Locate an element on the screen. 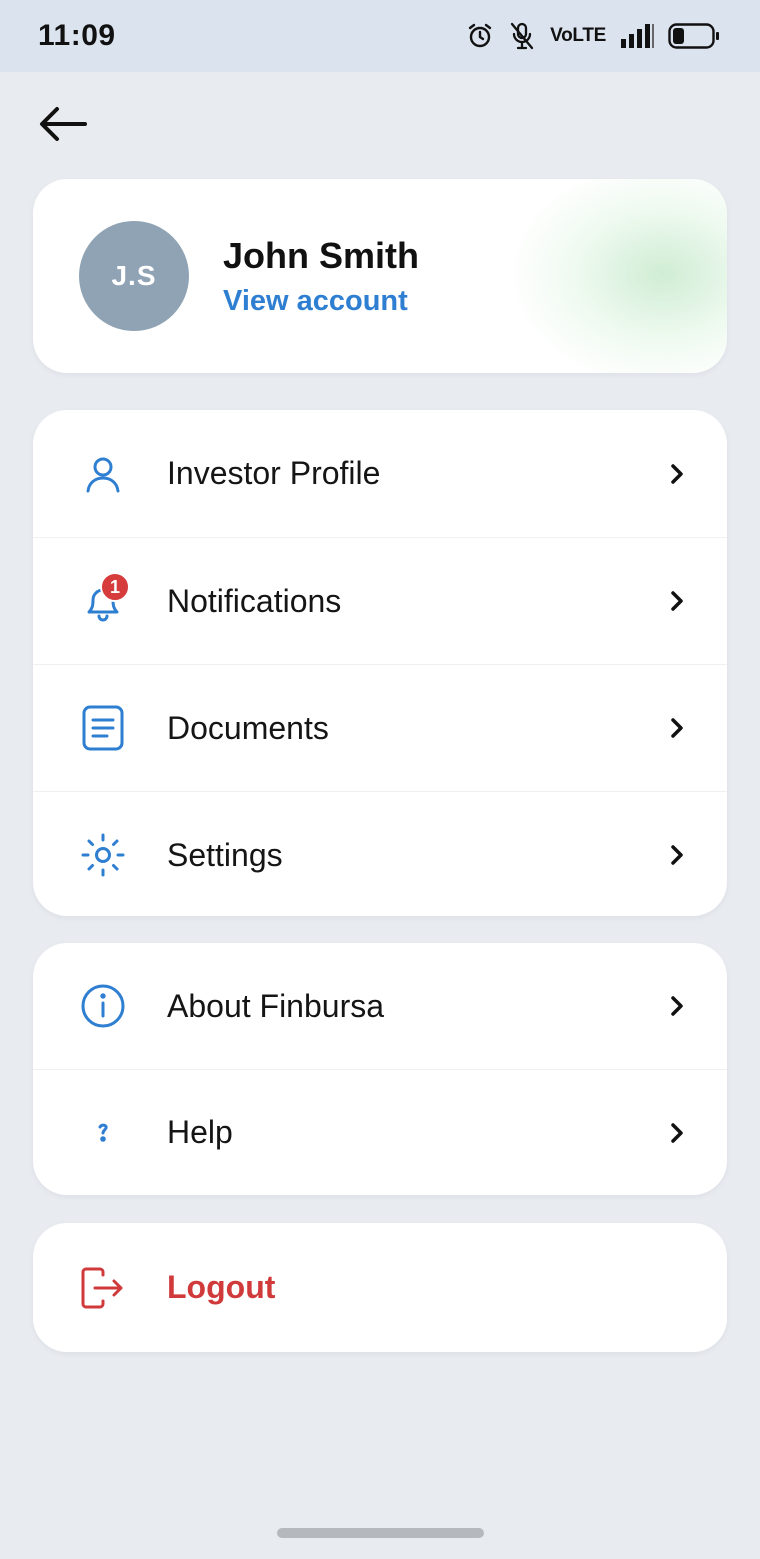 The height and width of the screenshot is (1559, 760). avatar: J.S is located at coordinates (134, 276).